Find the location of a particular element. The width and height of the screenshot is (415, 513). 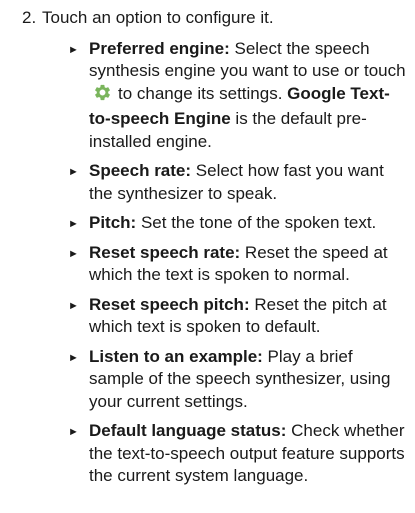

item-term: Listen to an example: is located at coordinates (176, 356).